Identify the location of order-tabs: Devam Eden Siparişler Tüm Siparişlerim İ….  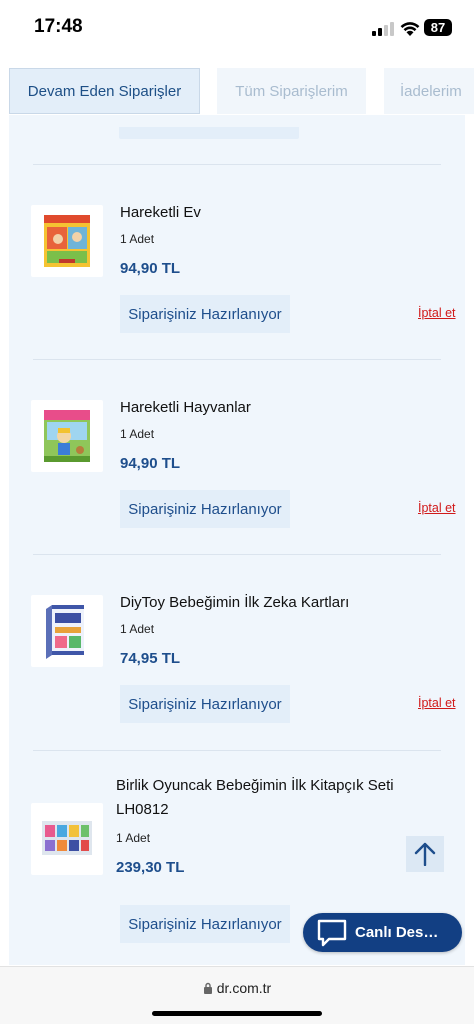
(237, 91).